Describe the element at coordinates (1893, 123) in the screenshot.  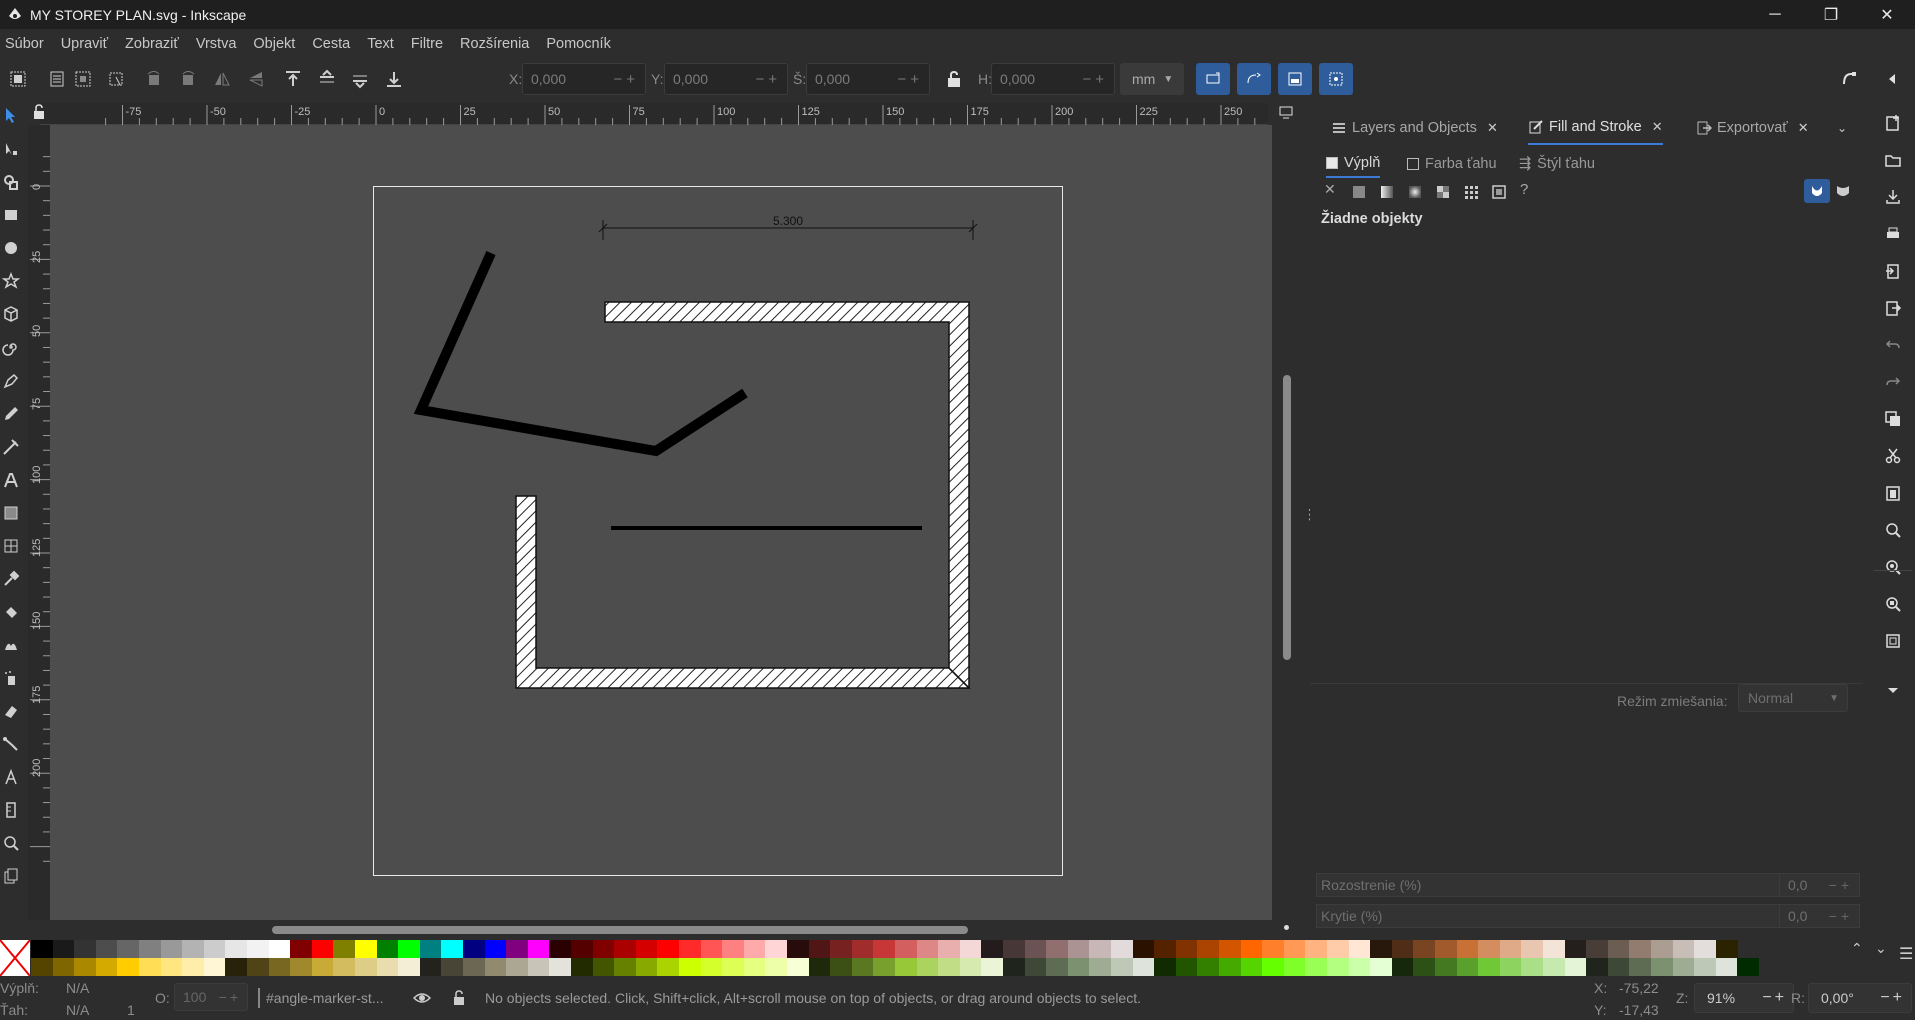
I see `new-document-icon` at that location.